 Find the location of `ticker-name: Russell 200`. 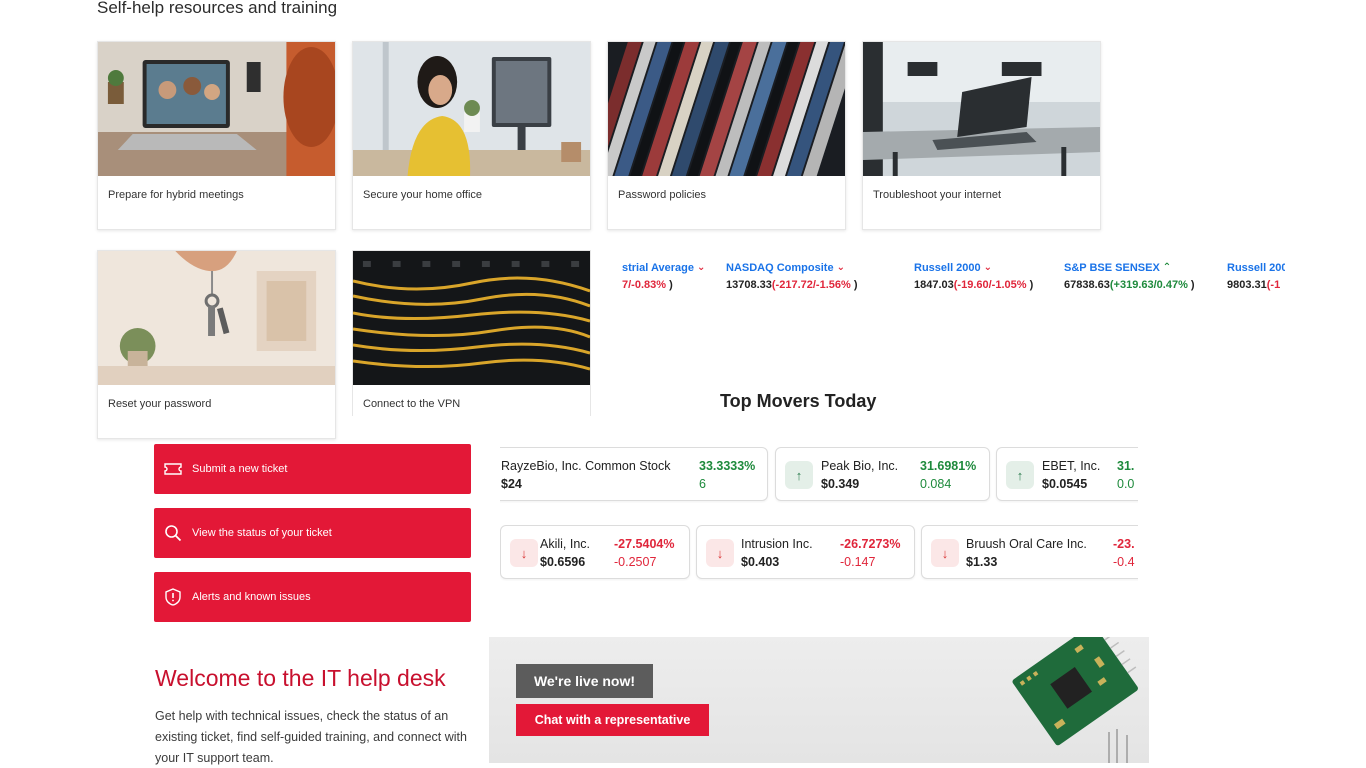

ticker-name: Russell 200 is located at coordinates (1256, 268).